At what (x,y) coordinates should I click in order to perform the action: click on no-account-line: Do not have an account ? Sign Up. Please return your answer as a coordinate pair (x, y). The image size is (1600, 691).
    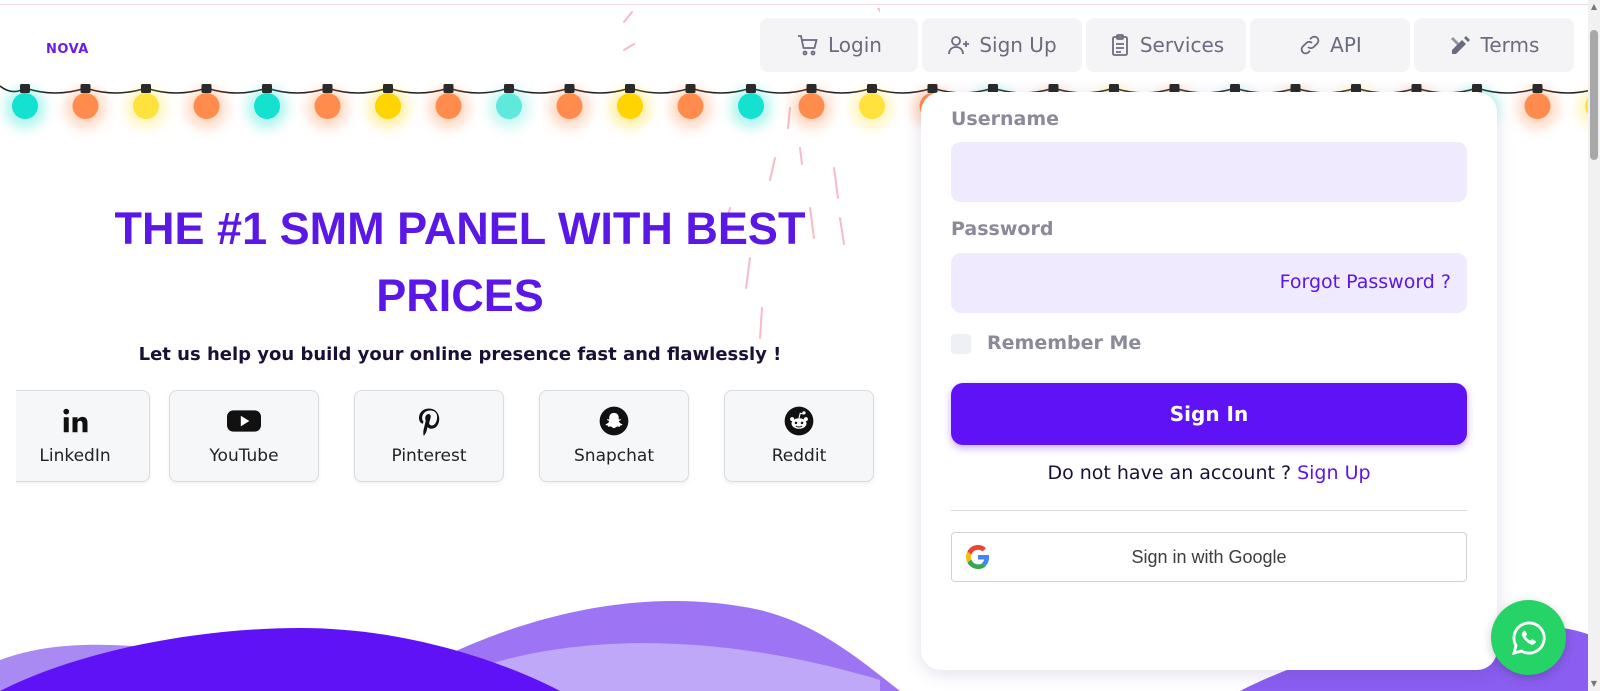
    Looking at the image, I should click on (1209, 473).